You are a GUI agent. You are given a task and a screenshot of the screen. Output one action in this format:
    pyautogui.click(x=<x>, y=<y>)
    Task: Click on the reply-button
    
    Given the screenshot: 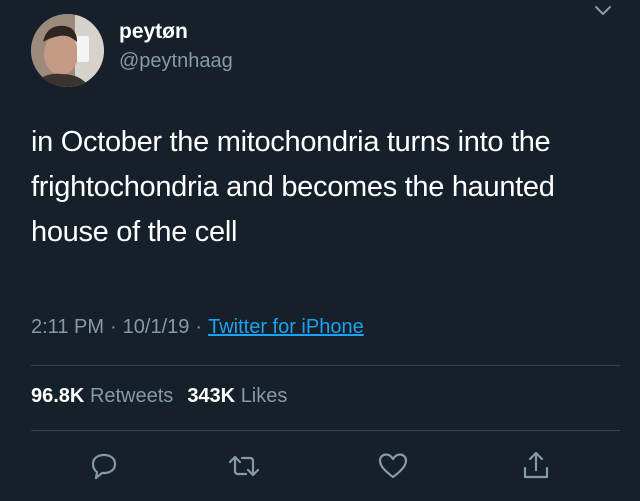 What is the action you would take?
    pyautogui.click(x=104, y=466)
    